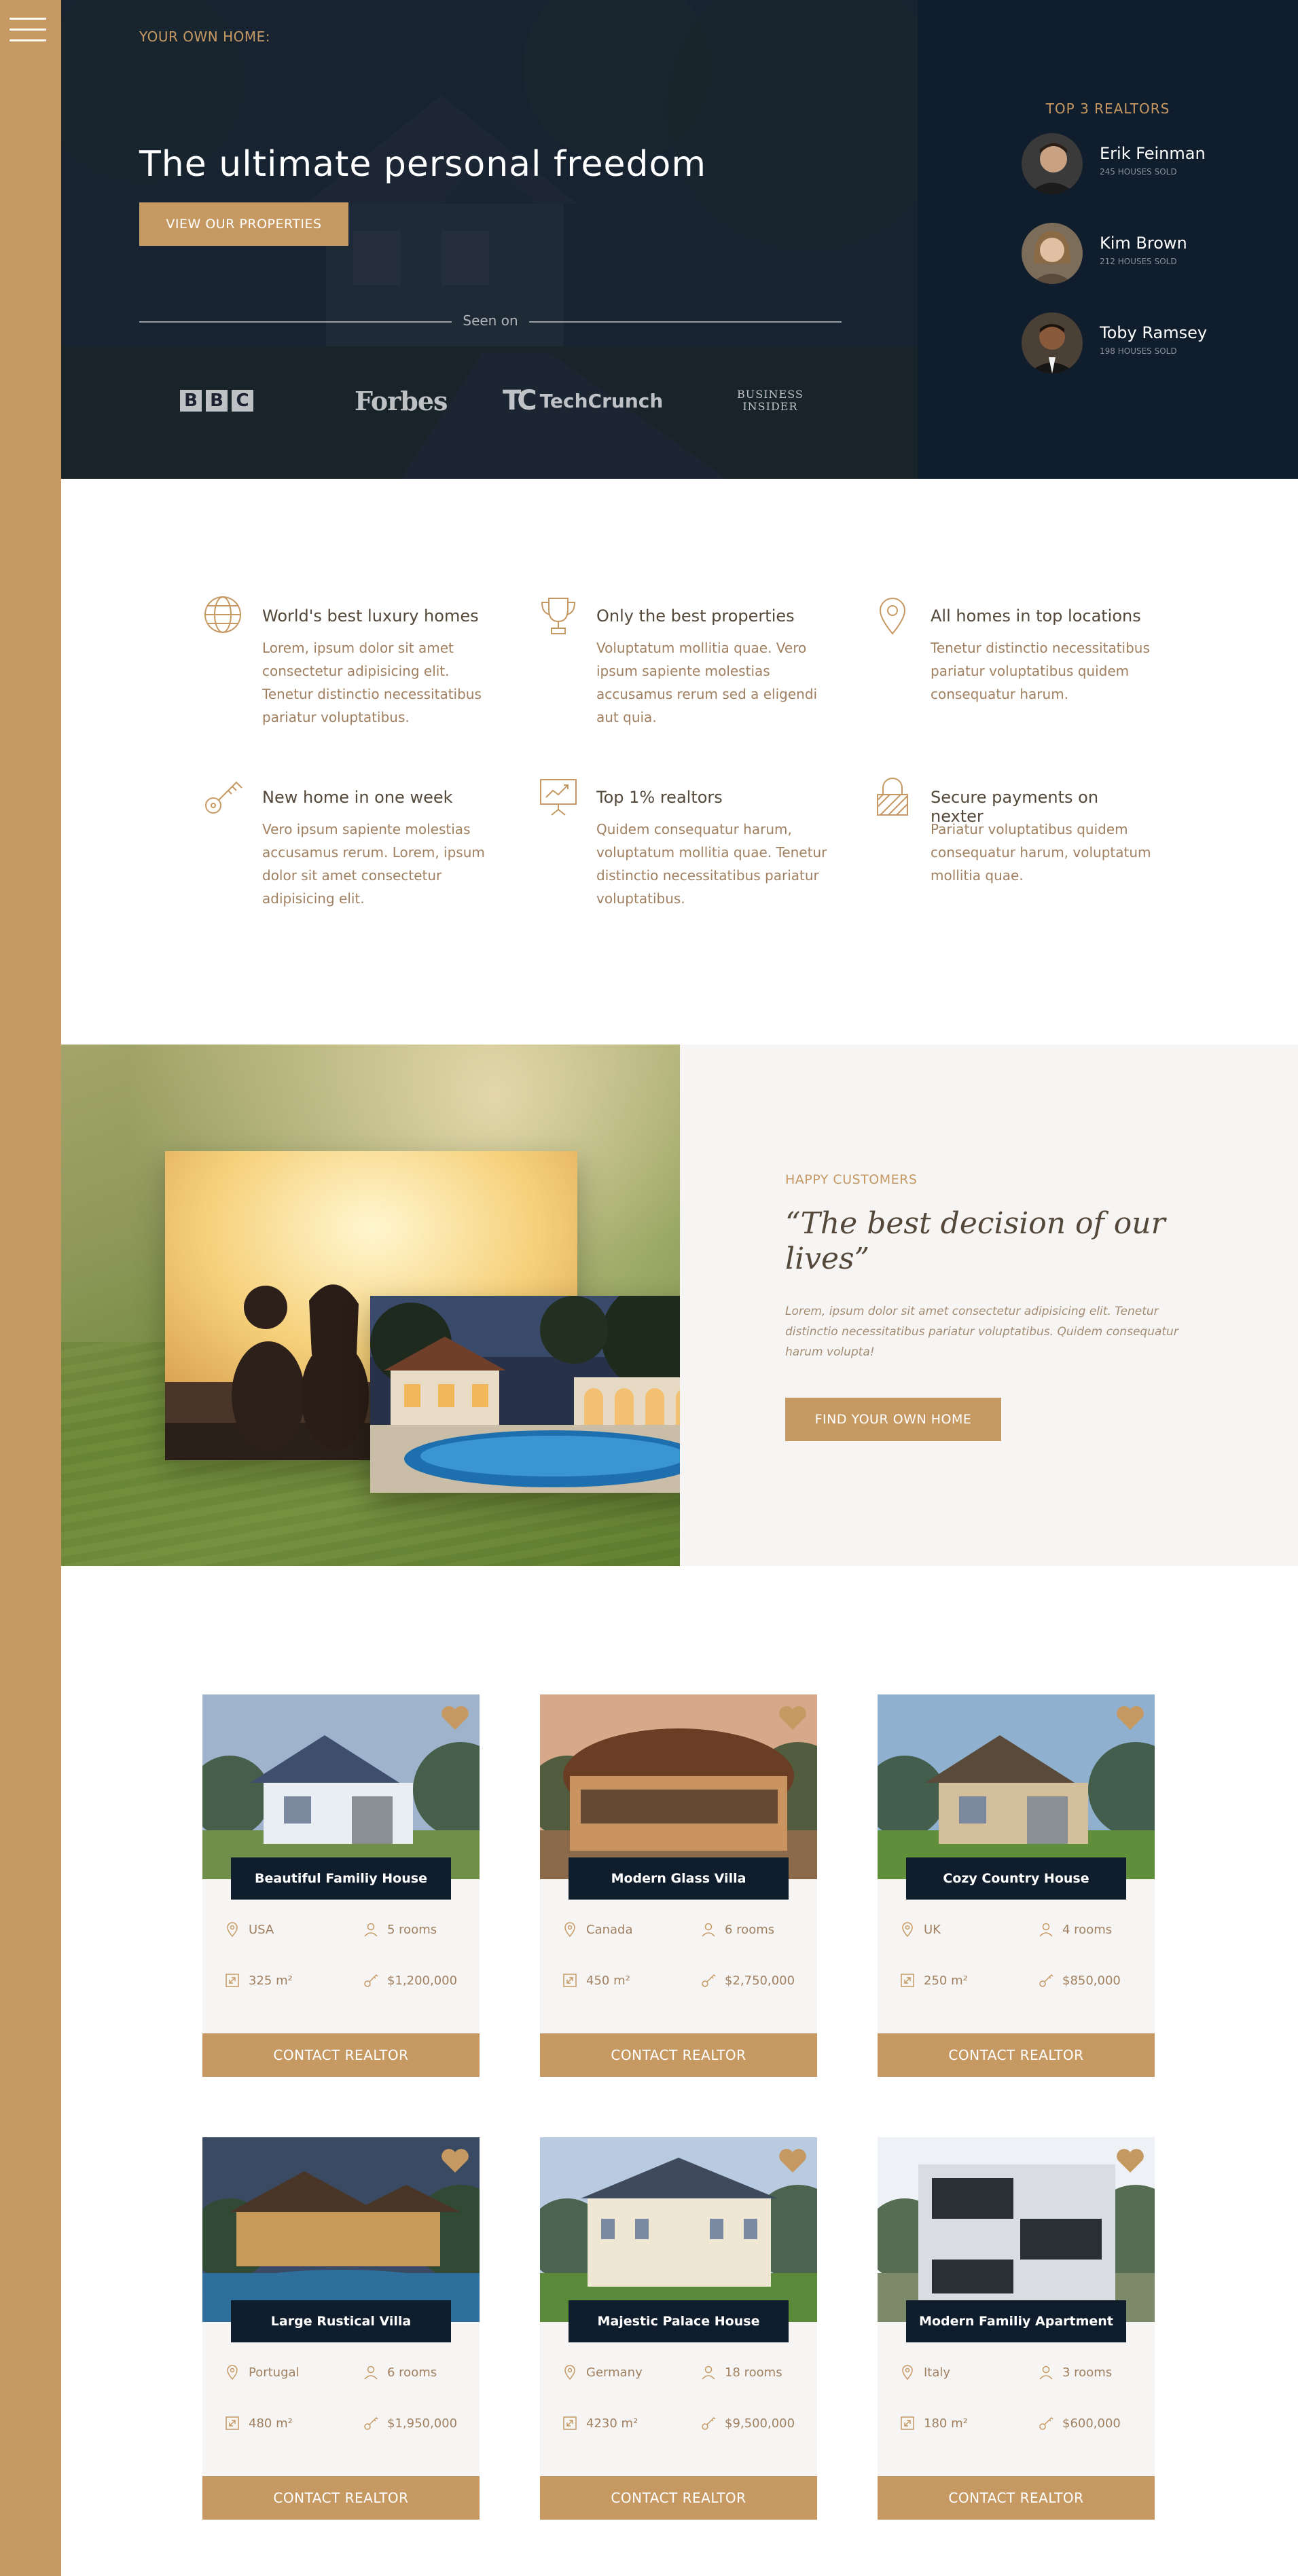 The image size is (1298, 2576). I want to click on home-rooms: 5 rooms, so click(400, 1929).